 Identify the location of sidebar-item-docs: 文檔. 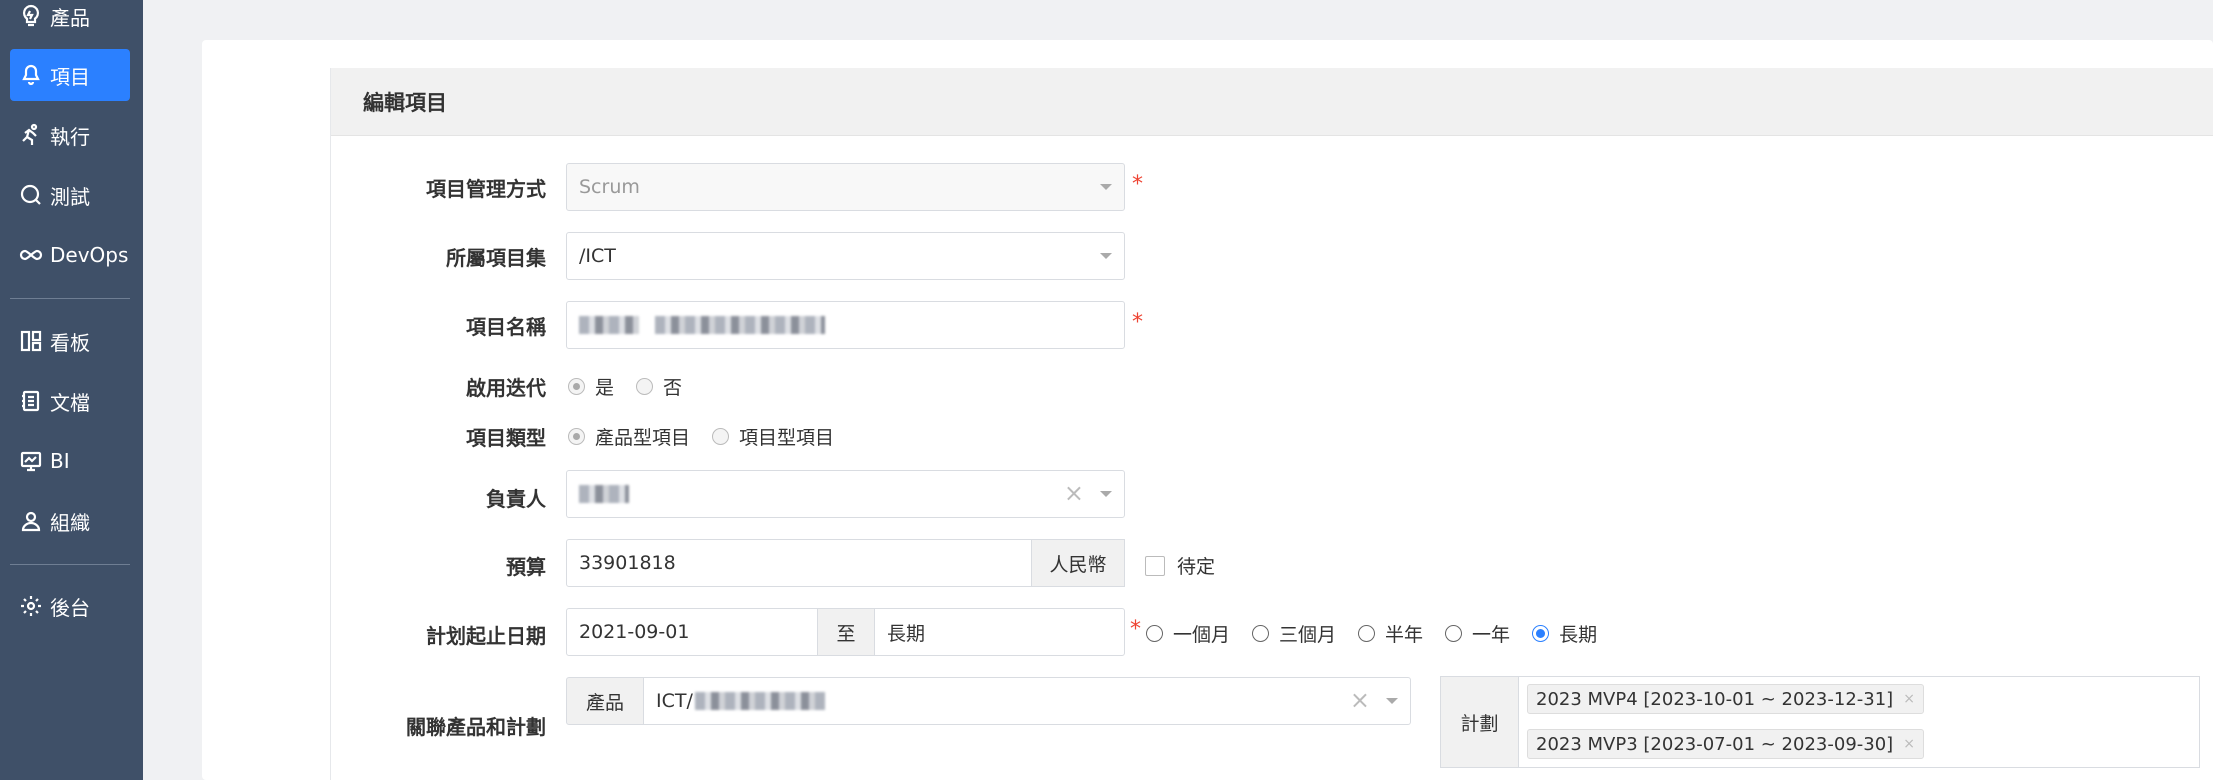
(70, 401).